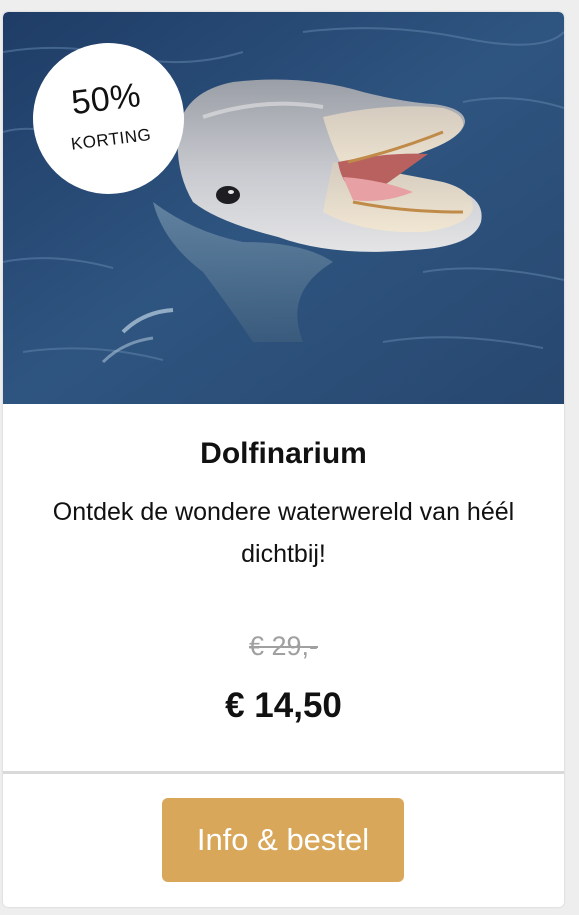 Image resolution: width=579 pixels, height=915 pixels. What do you see at coordinates (283, 705) in the screenshot?
I see `discounted-price: € 14,50` at bounding box center [283, 705].